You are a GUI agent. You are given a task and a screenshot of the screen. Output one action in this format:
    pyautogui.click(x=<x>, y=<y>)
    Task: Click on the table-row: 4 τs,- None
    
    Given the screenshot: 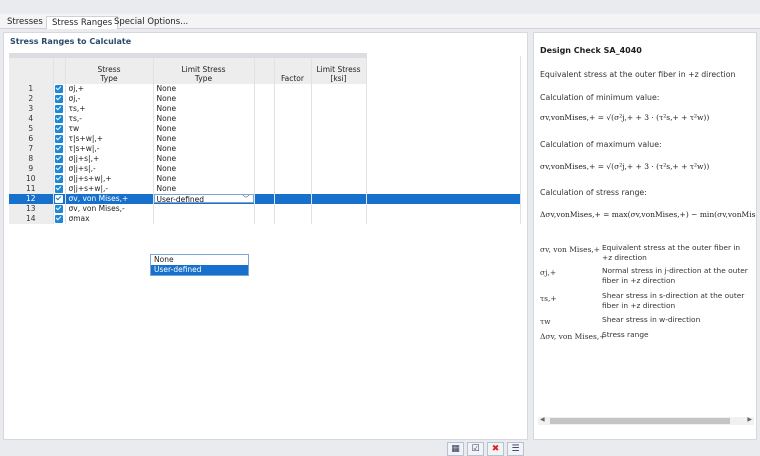 What is the action you would take?
    pyautogui.click(x=265, y=118)
    